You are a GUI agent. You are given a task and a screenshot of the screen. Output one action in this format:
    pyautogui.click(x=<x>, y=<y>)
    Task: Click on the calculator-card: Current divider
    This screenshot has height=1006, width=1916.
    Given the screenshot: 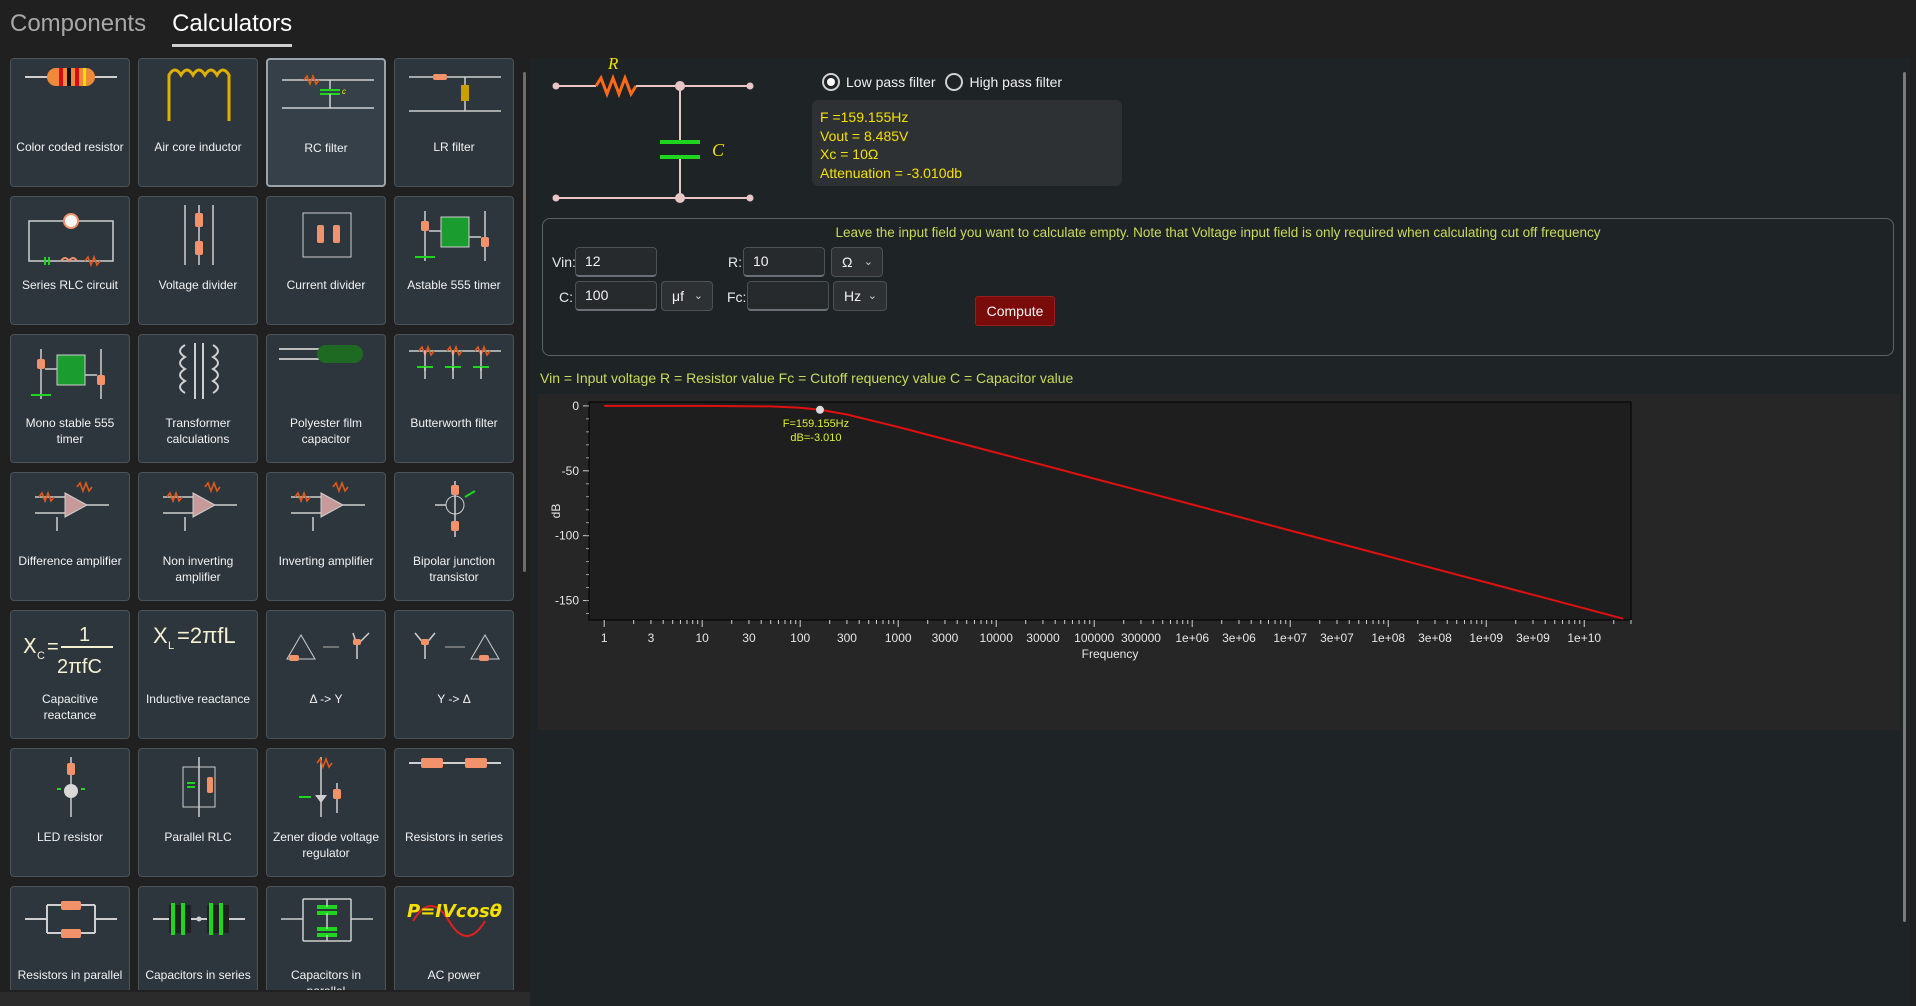 What is the action you would take?
    pyautogui.click(x=326, y=260)
    